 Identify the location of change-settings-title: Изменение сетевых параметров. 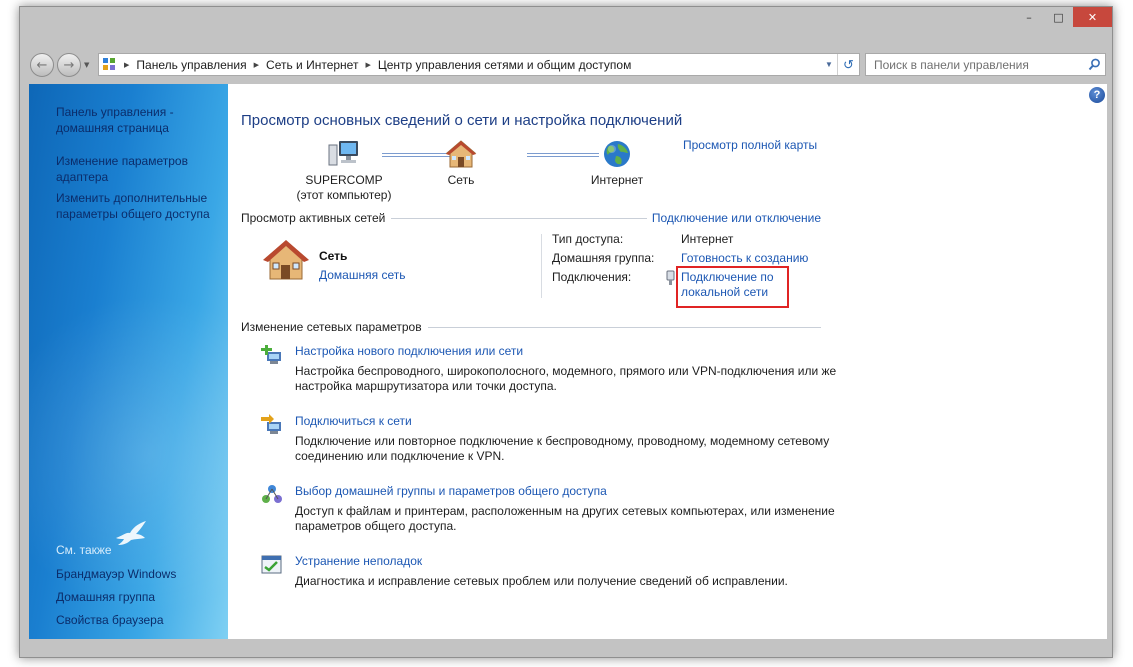
(331, 327).